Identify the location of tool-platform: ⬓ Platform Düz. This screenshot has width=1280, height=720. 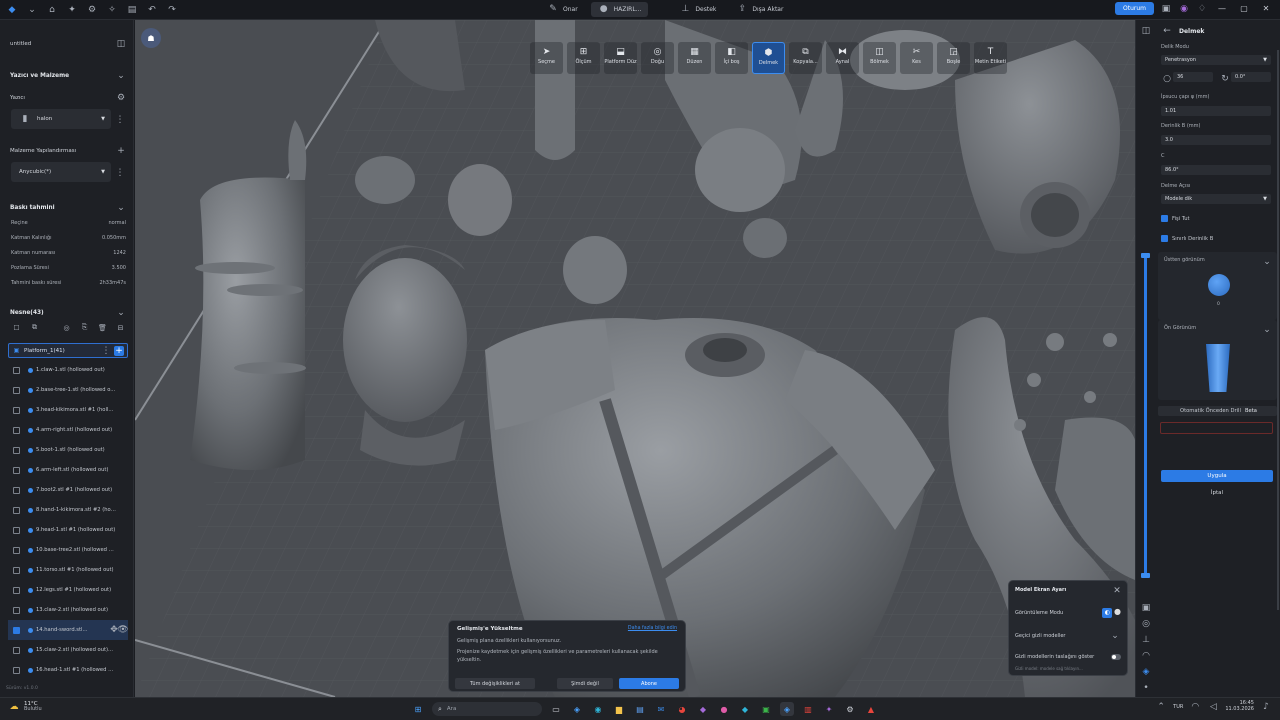
(620, 58).